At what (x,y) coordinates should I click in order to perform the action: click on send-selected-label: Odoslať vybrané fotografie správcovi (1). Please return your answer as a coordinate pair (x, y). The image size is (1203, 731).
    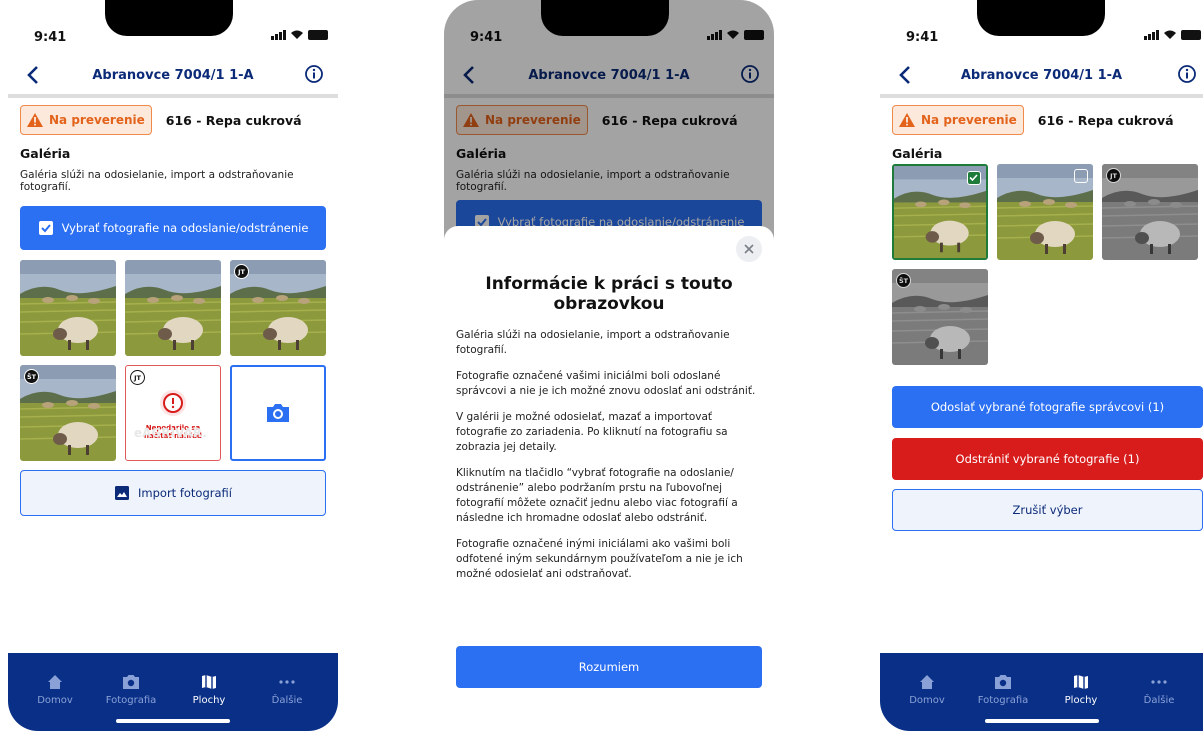
    Looking at the image, I should click on (1047, 407).